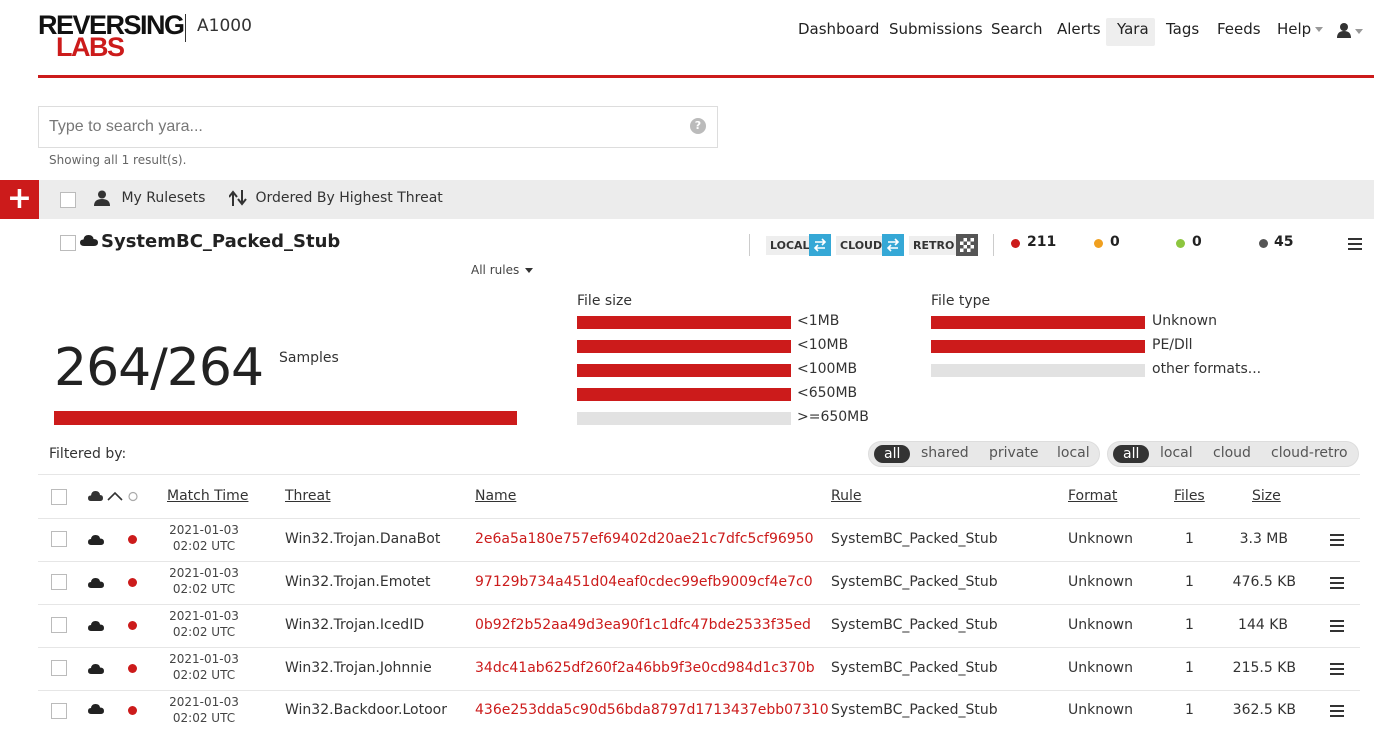 The width and height of the screenshot is (1400, 729). I want to click on local-sync-button, so click(820, 245).